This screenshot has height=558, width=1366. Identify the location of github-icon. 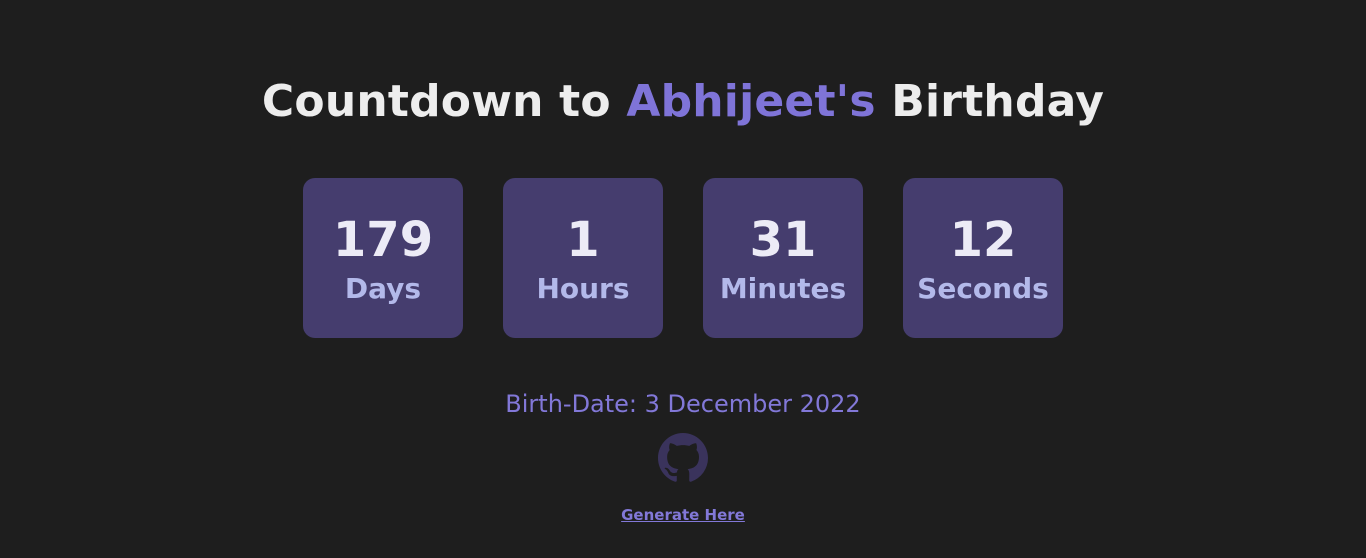
(683, 458).